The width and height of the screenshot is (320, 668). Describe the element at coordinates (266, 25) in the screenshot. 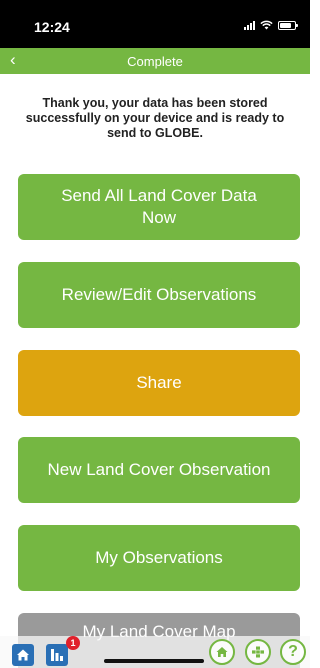

I see `wifi-icon` at that location.